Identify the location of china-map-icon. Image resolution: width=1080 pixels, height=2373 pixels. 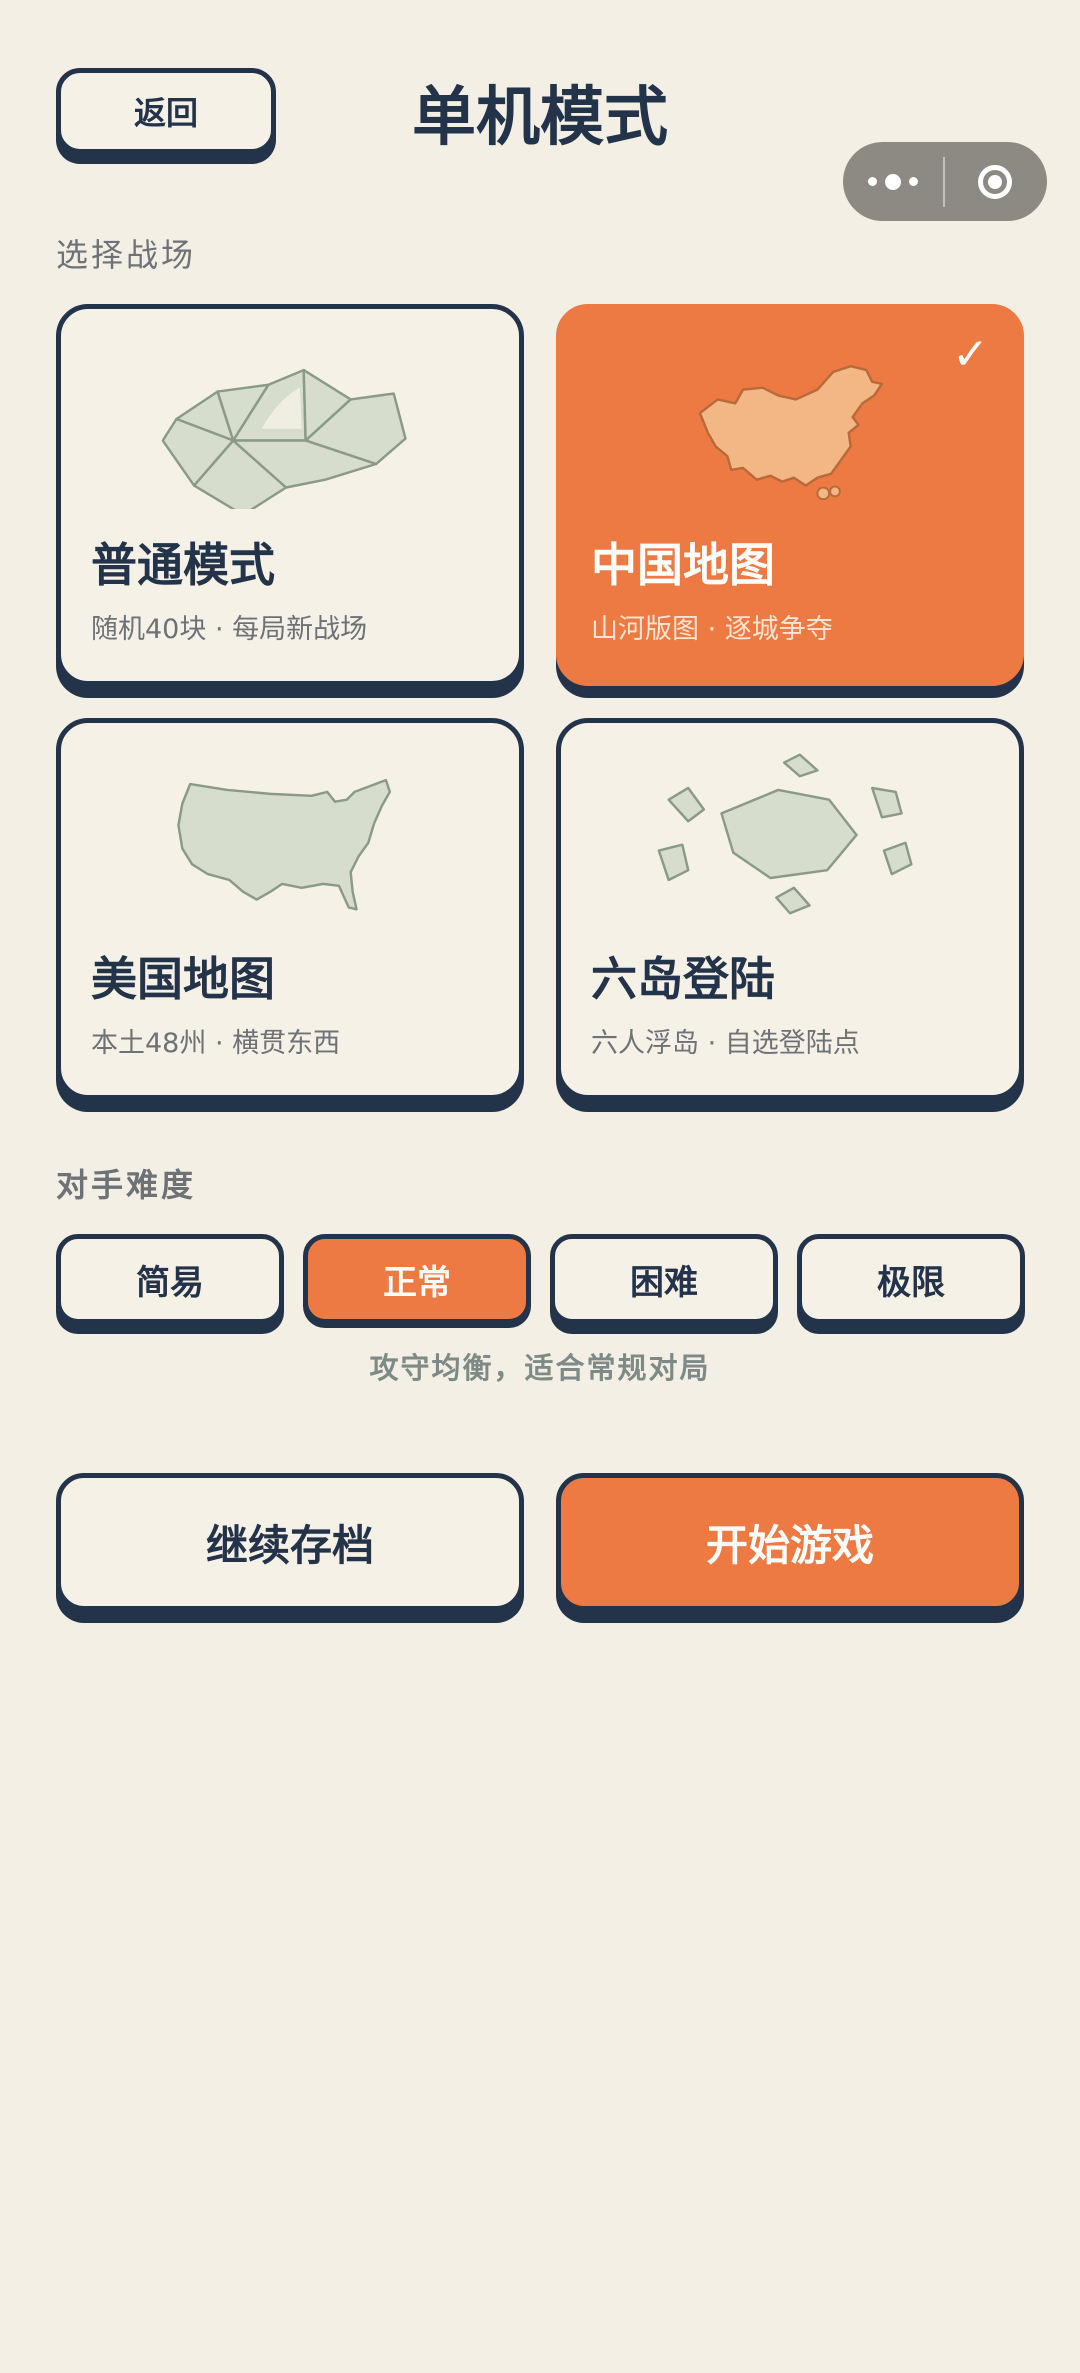
(791, 432).